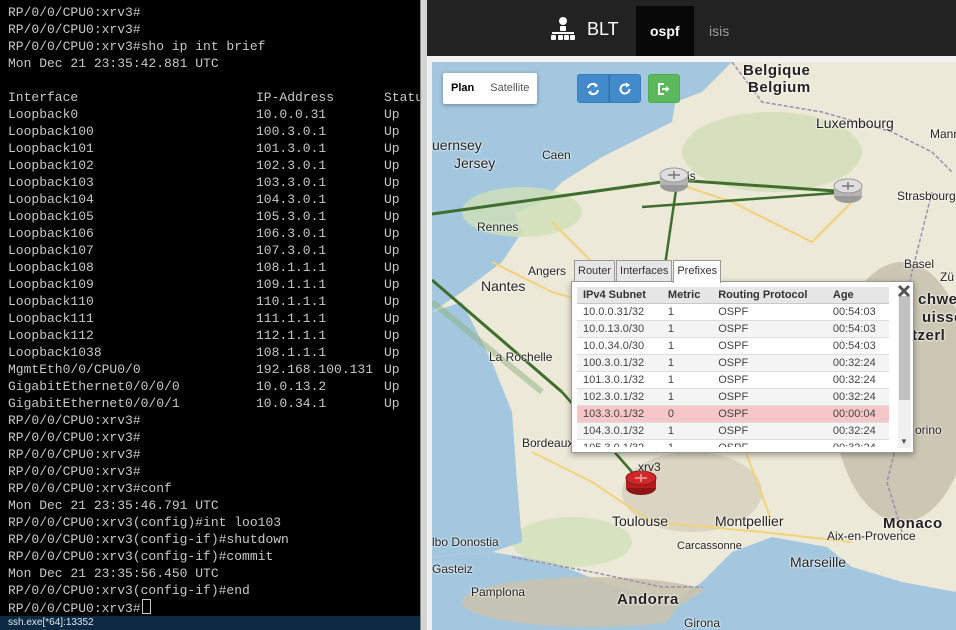 The image size is (956, 630). What do you see at coordinates (214, 488) in the screenshot?
I see `terminal-line: RP/0/0/CPU0:xrv3#conf` at bounding box center [214, 488].